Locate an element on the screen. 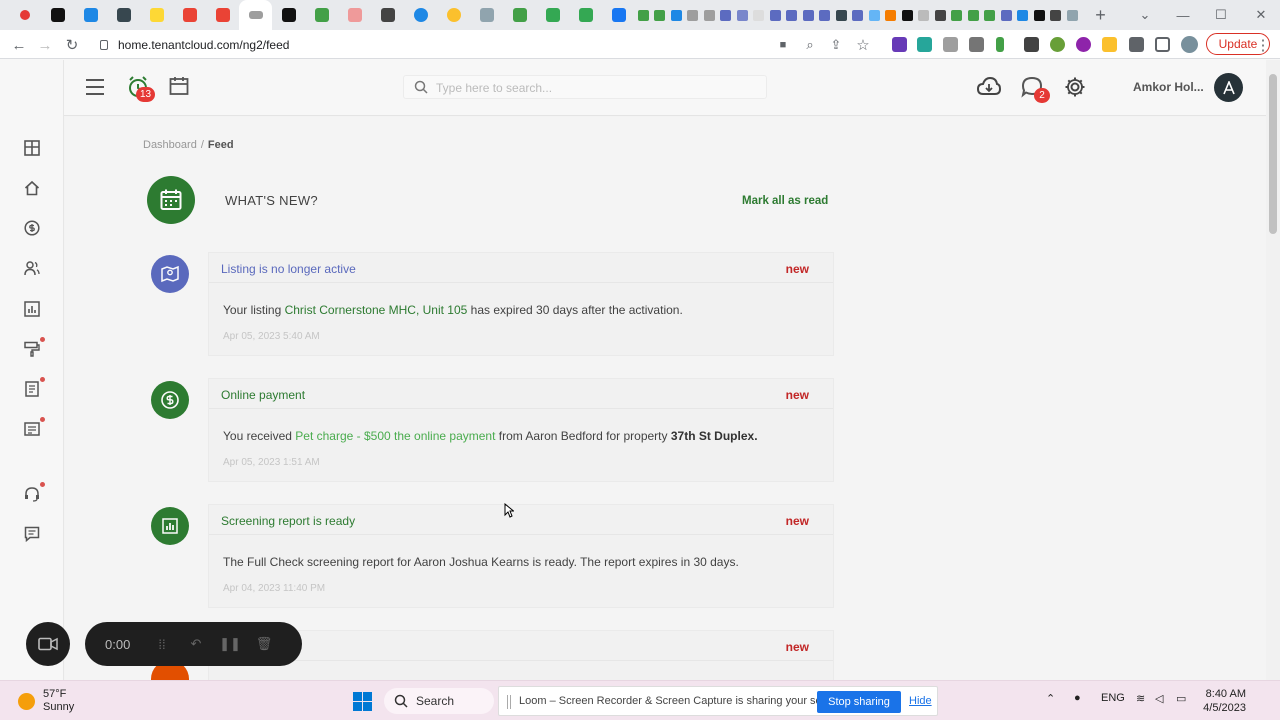  zoom-icon: ⌕ is located at coordinates (810, 45).